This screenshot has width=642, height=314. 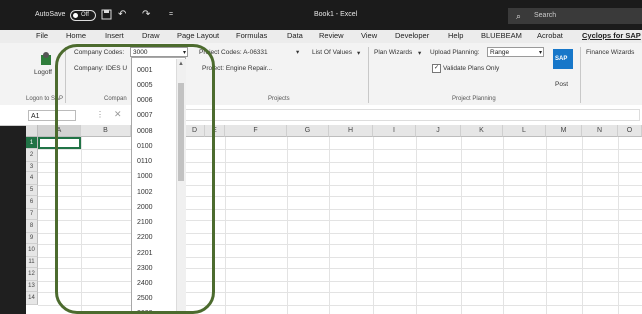 I want to click on tab-data: Data, so click(x=295, y=35).